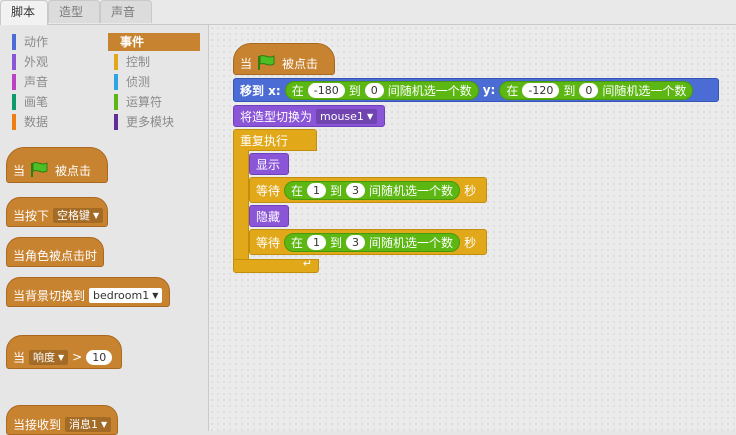  I want to click on block-text: 被点击, so click(300, 63).